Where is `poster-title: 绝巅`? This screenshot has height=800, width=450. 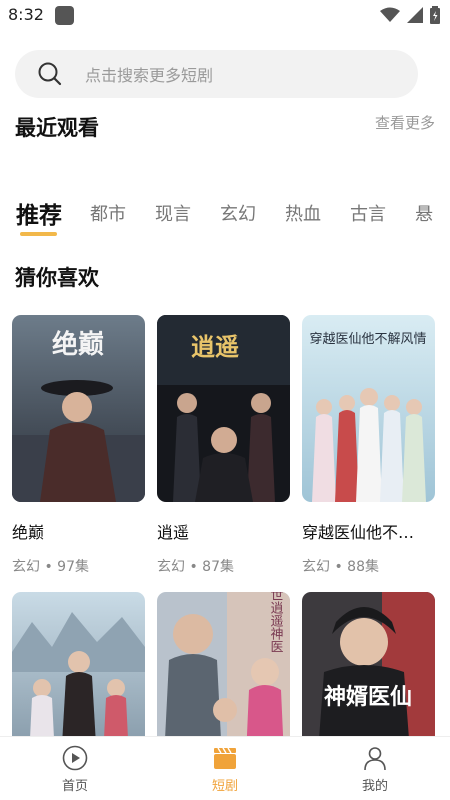
poster-title: 绝巅 is located at coordinates (78, 344).